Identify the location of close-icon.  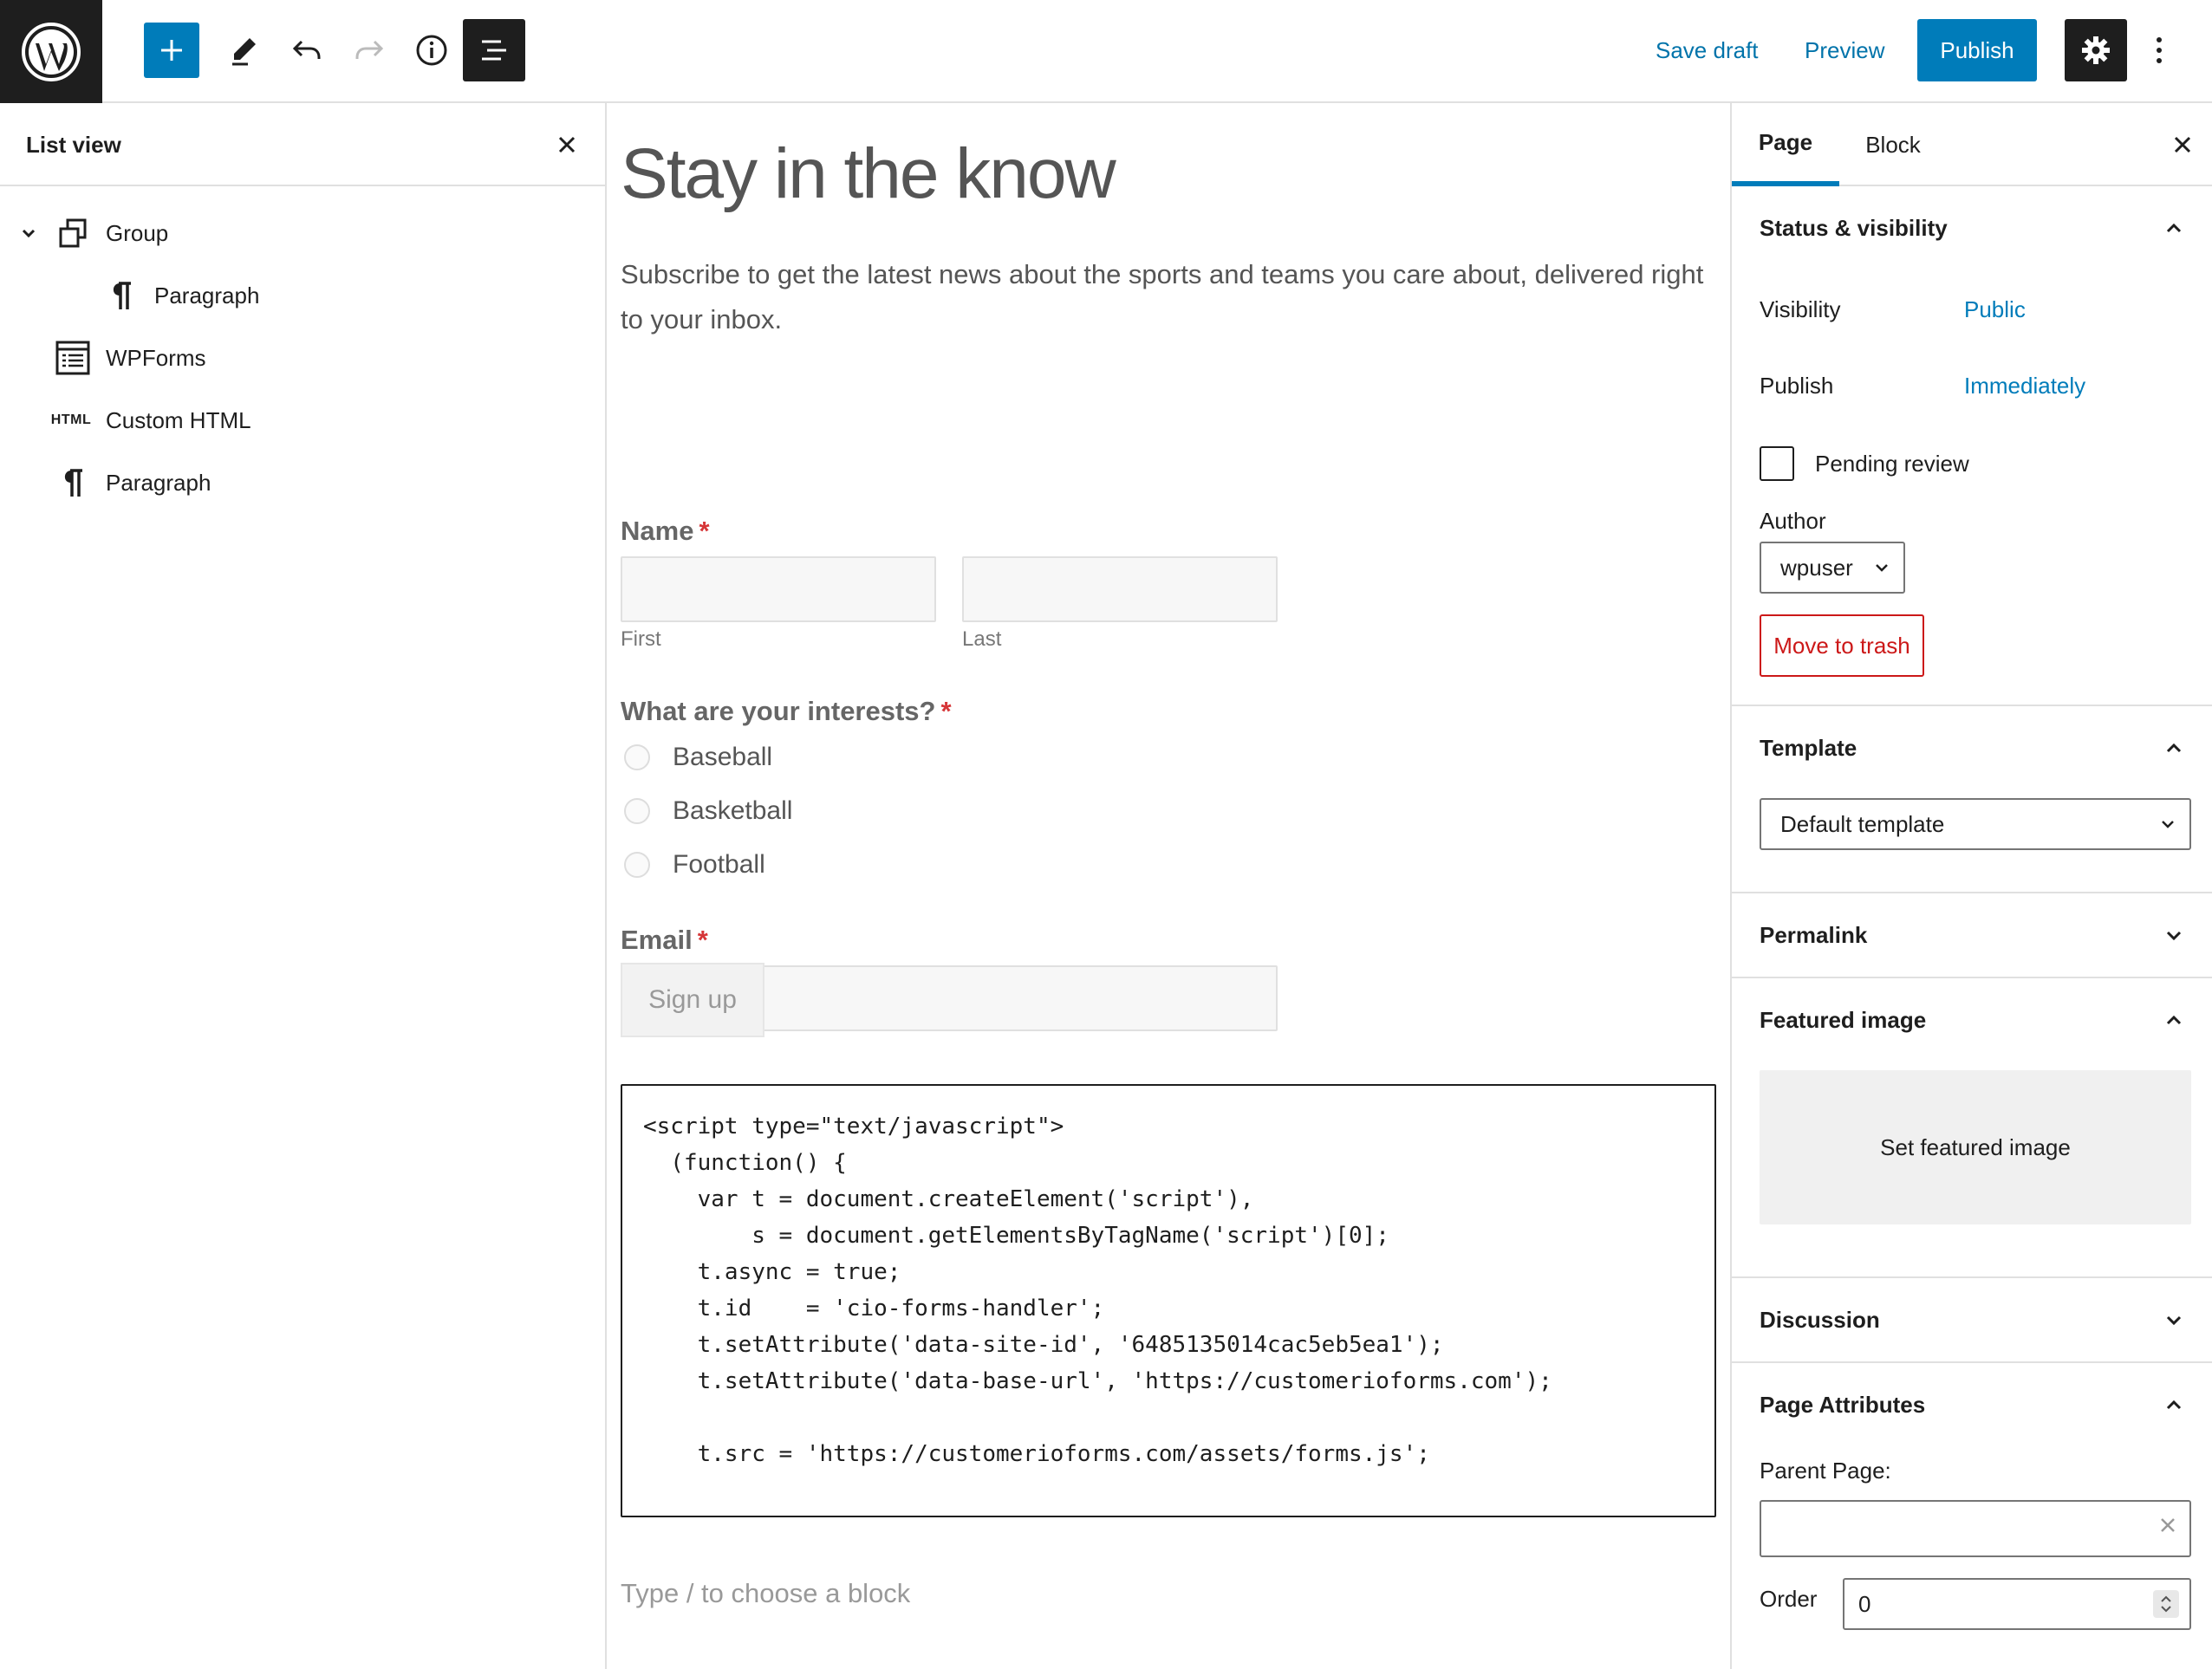
(567, 144).